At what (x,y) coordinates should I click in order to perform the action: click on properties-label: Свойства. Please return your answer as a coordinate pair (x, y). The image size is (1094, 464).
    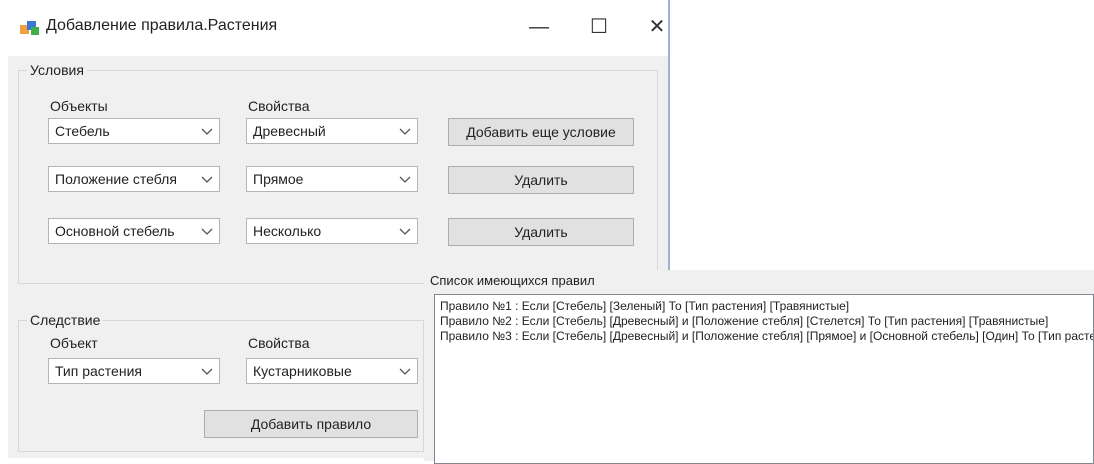
    Looking at the image, I should click on (279, 106).